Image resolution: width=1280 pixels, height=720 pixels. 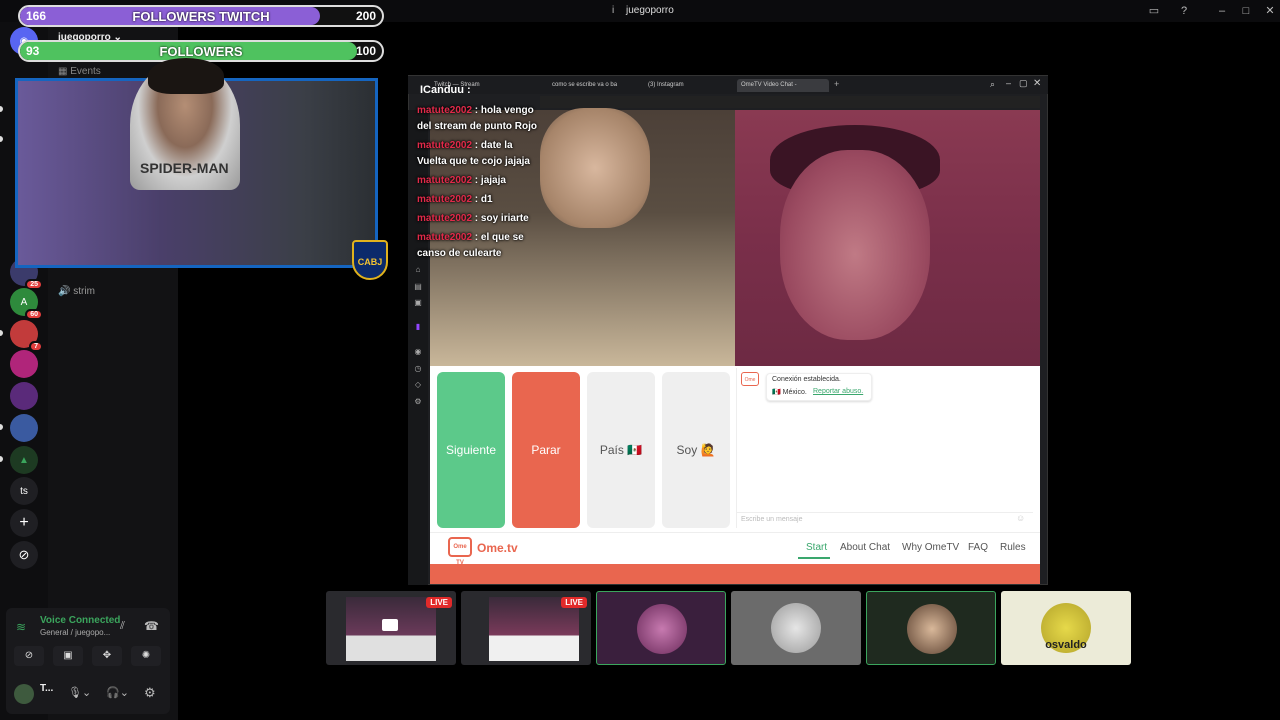 What do you see at coordinates (783, 85) in the screenshot?
I see `tab-ometv: OmeTV Video Chat -` at bounding box center [783, 85].